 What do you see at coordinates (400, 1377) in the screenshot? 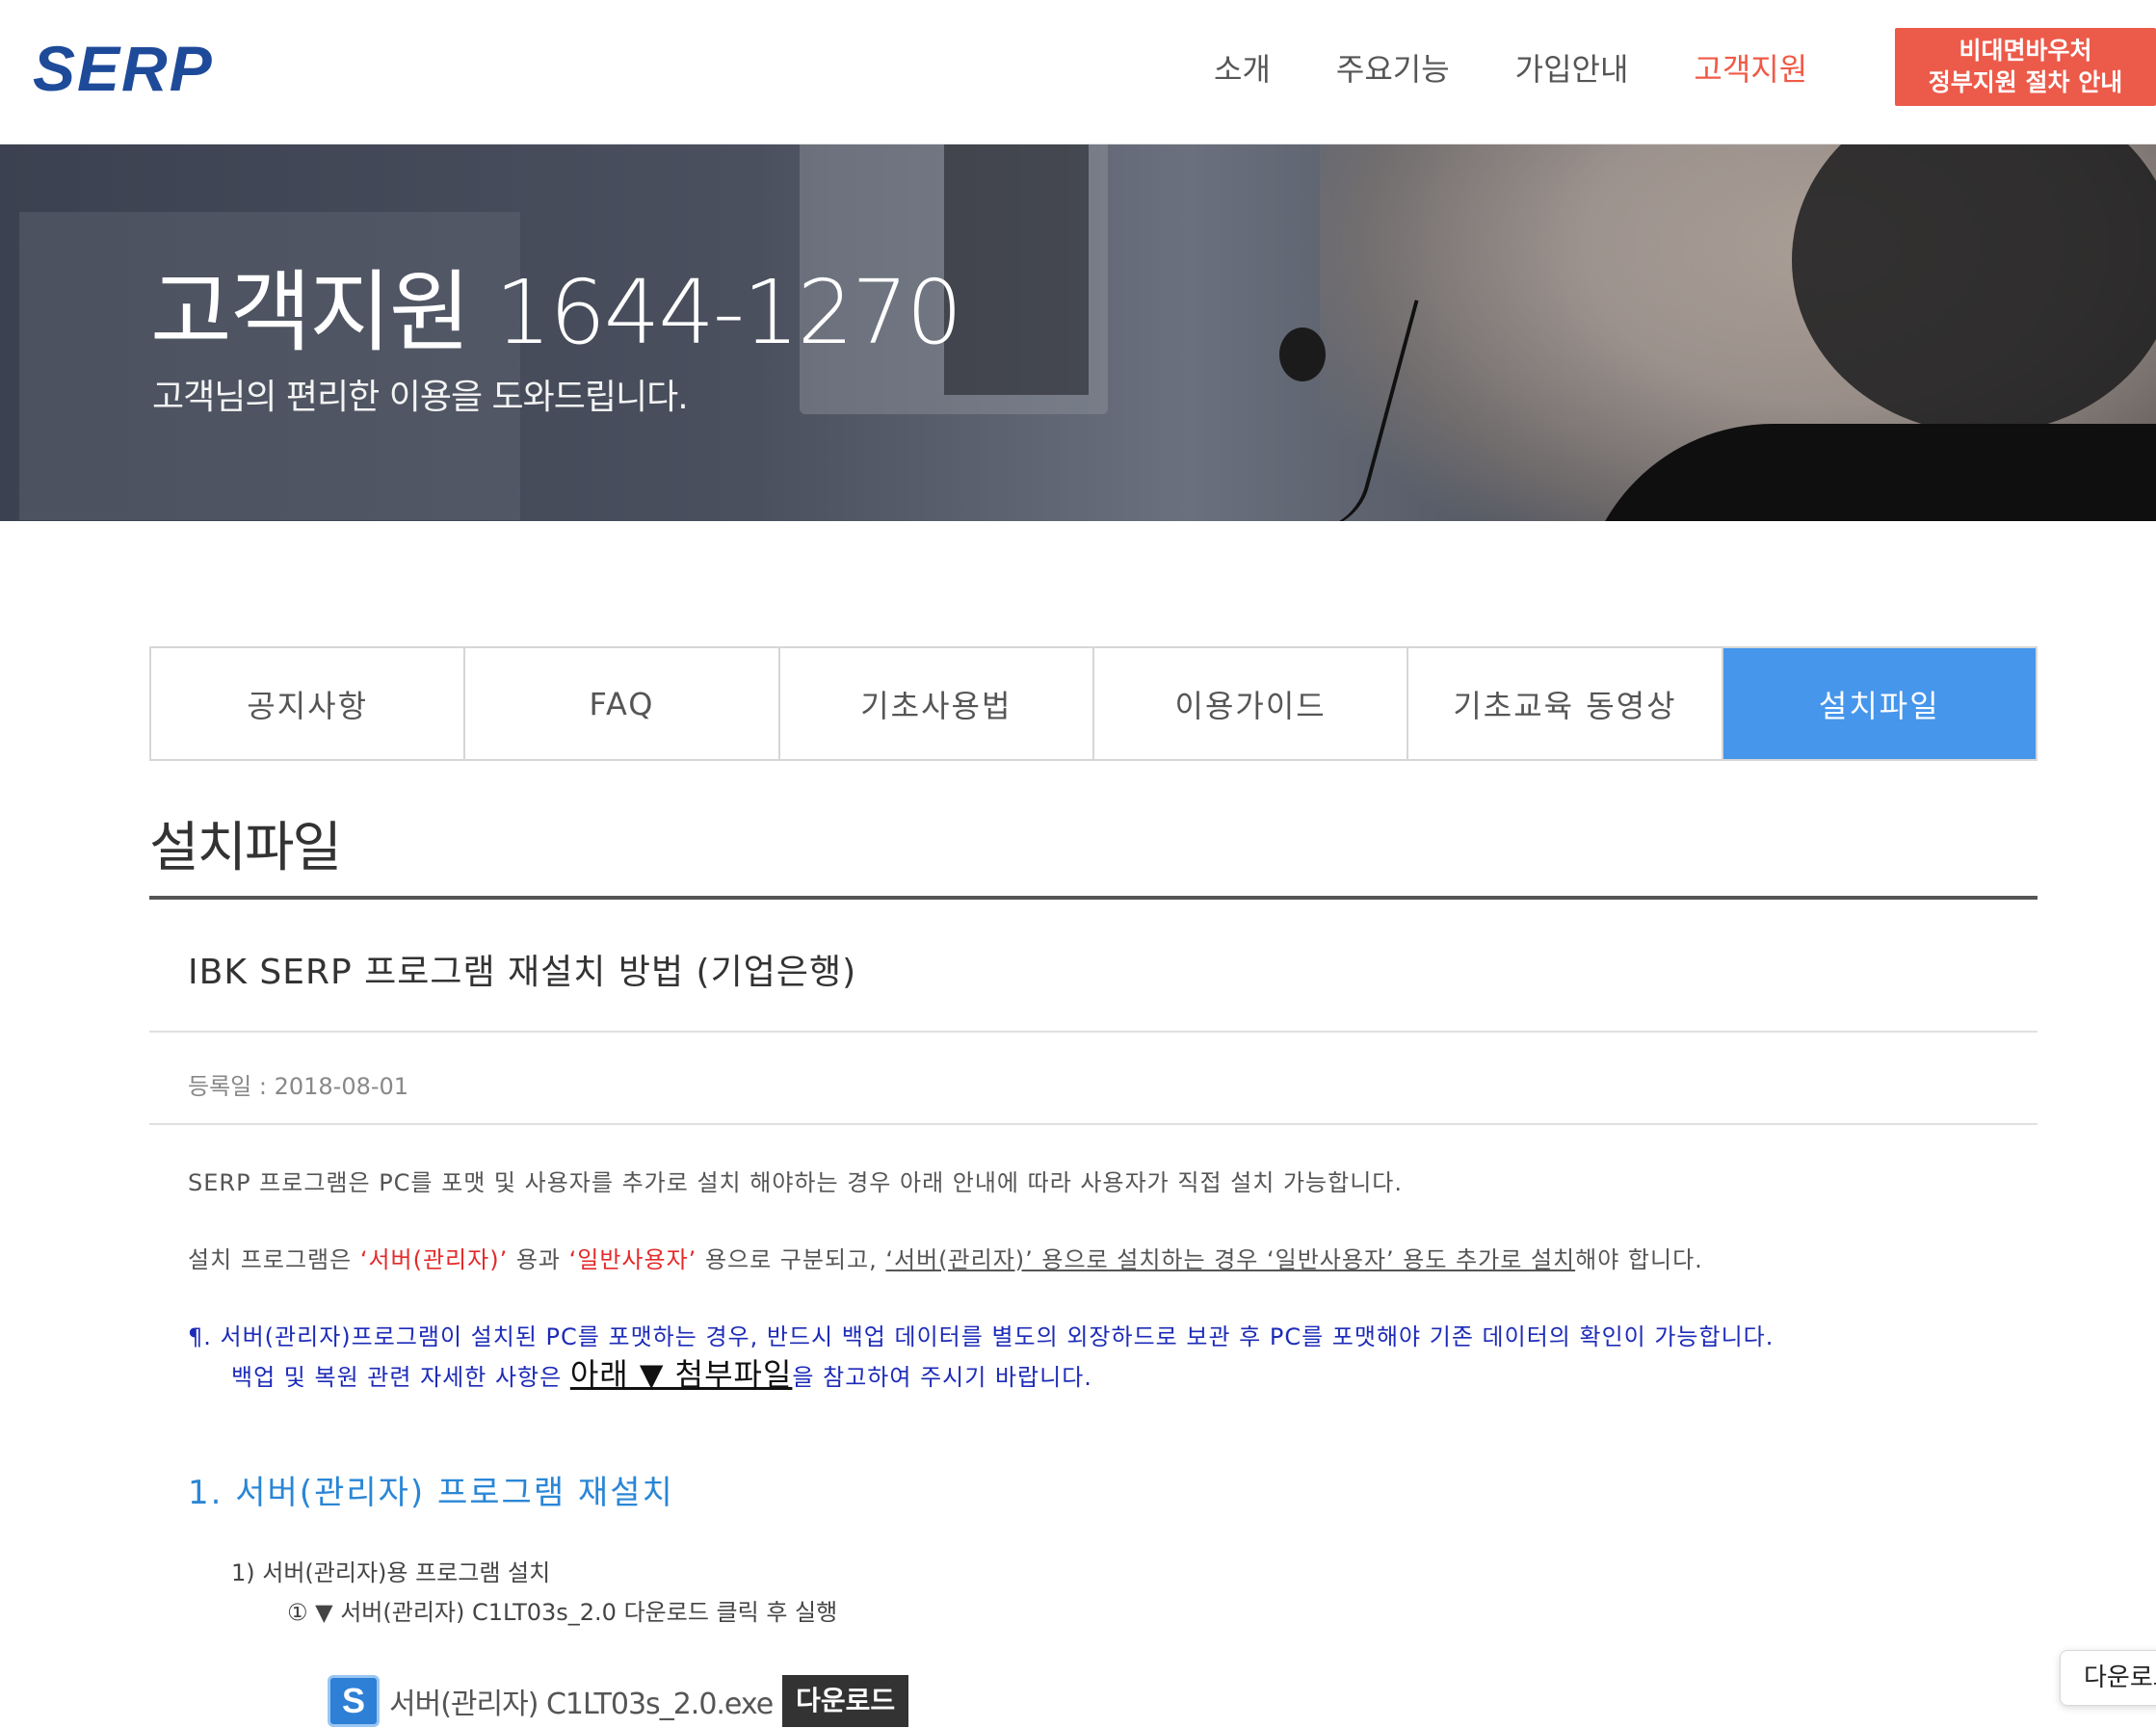
I see `text-segment: 백업 및 복원 관련 자세한 사항은` at bounding box center [400, 1377].